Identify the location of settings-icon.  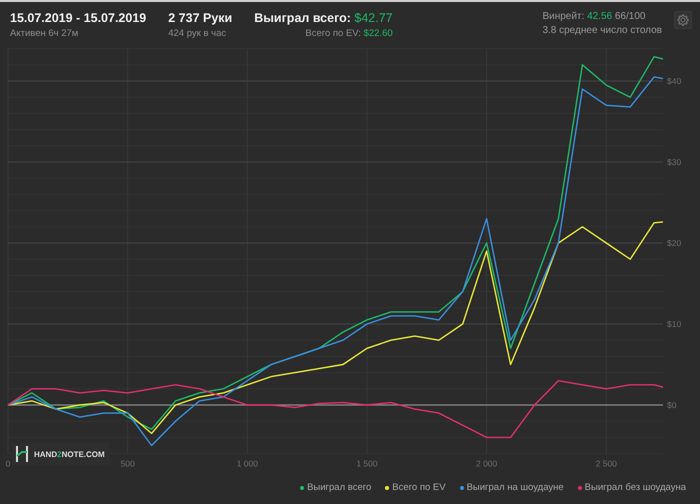
(683, 20).